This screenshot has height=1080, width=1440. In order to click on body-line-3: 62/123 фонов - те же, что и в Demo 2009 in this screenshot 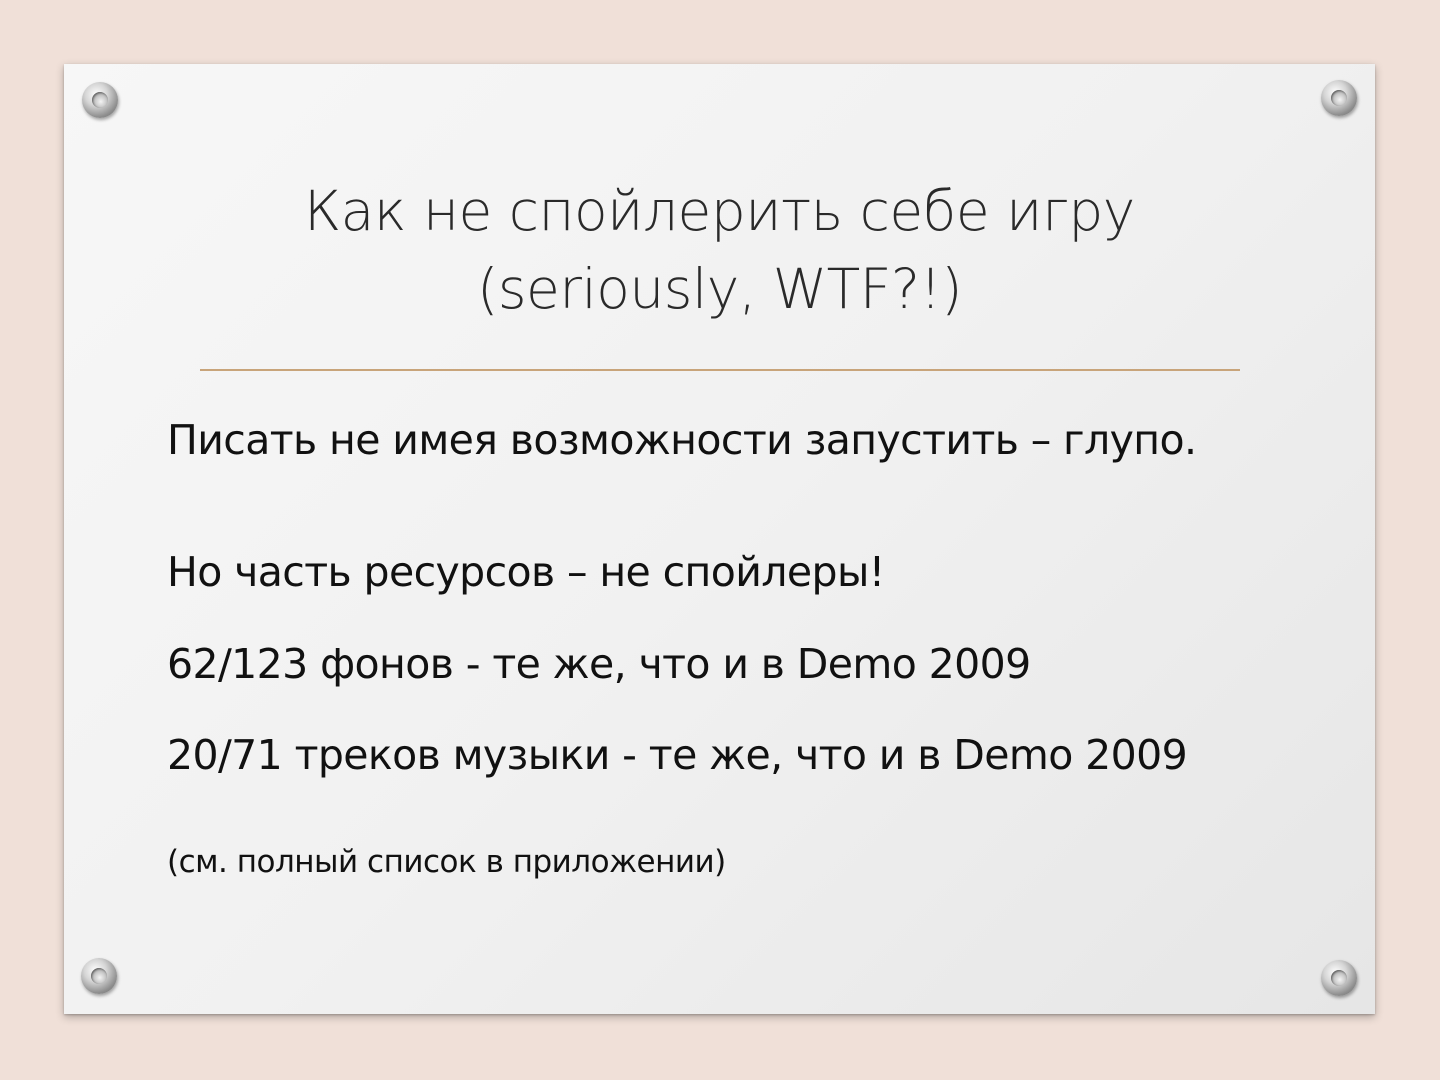, I will do `click(599, 664)`.